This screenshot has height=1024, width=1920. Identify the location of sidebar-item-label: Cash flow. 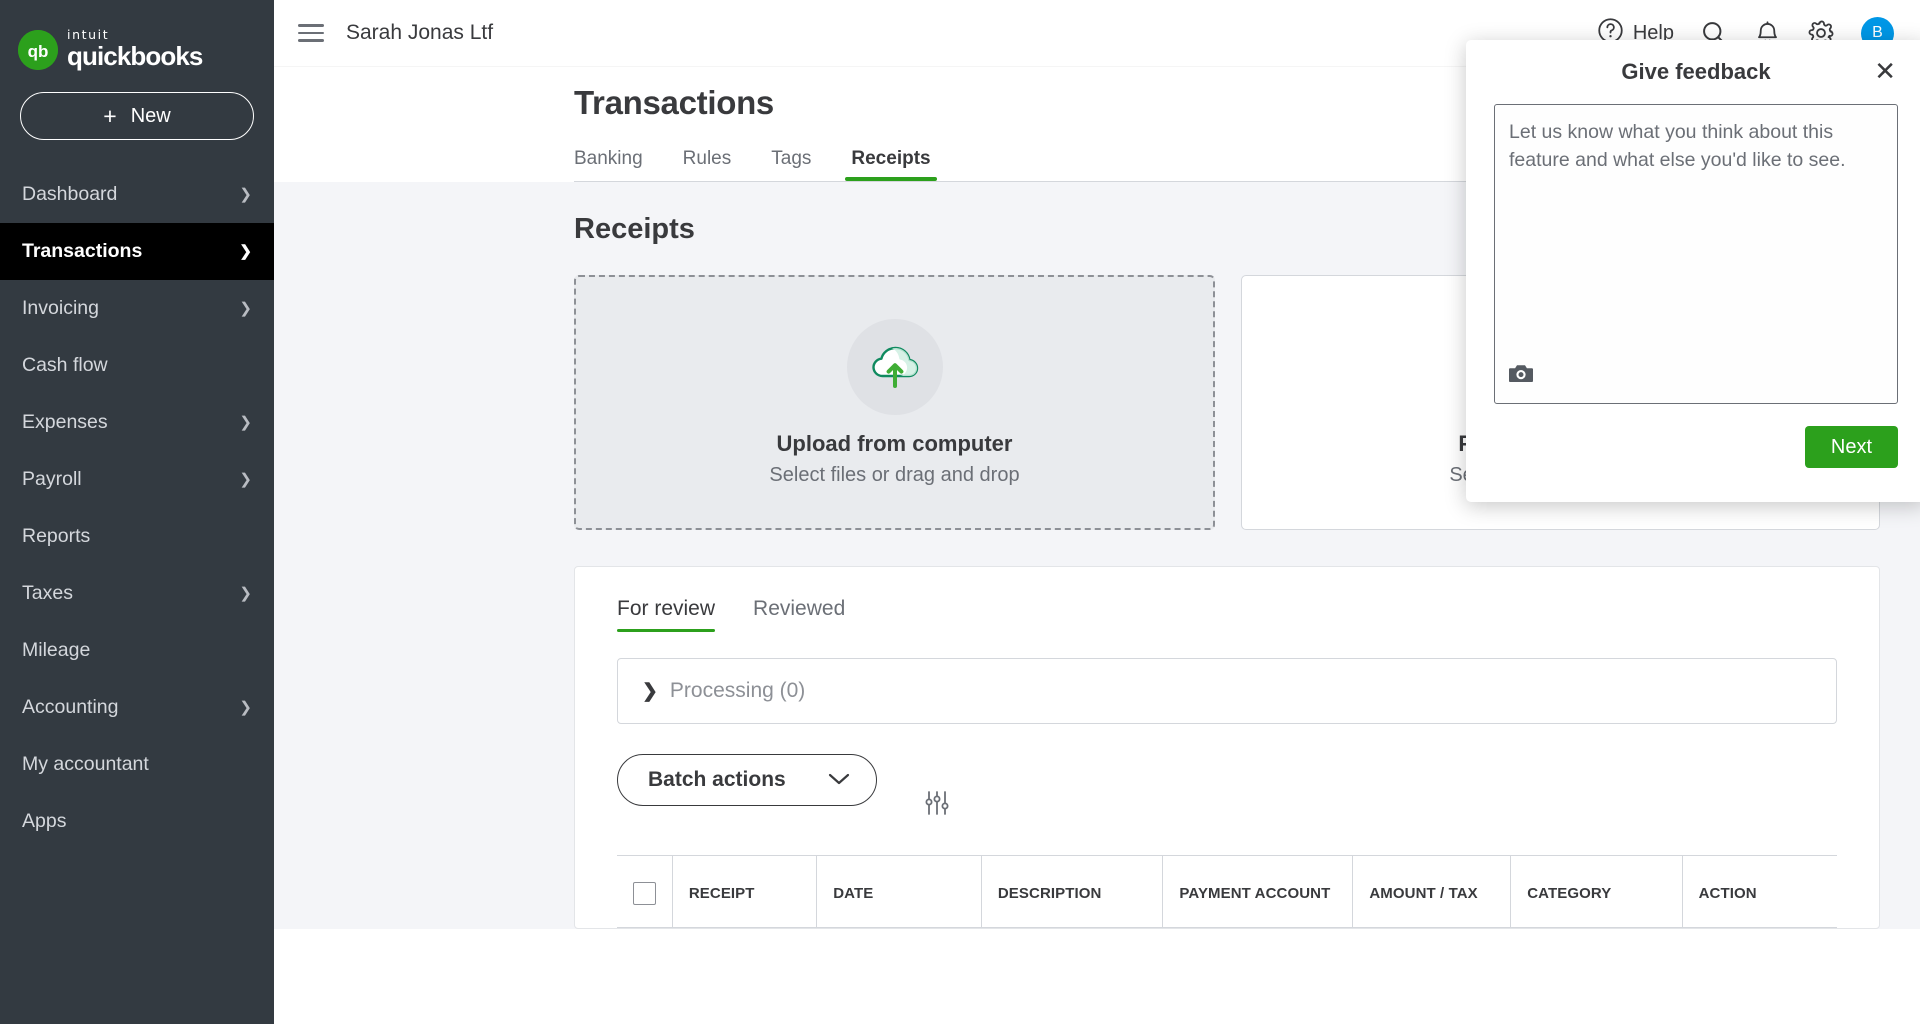
(65, 365).